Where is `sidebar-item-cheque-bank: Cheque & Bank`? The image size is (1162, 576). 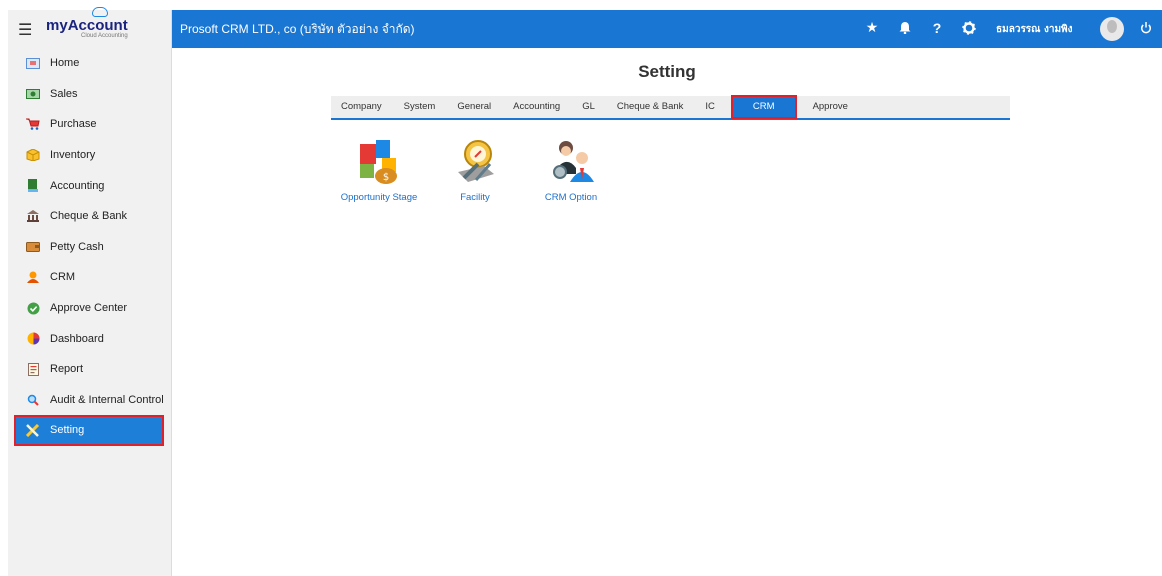 sidebar-item-cheque-bank: Cheque & Bank is located at coordinates (89, 216).